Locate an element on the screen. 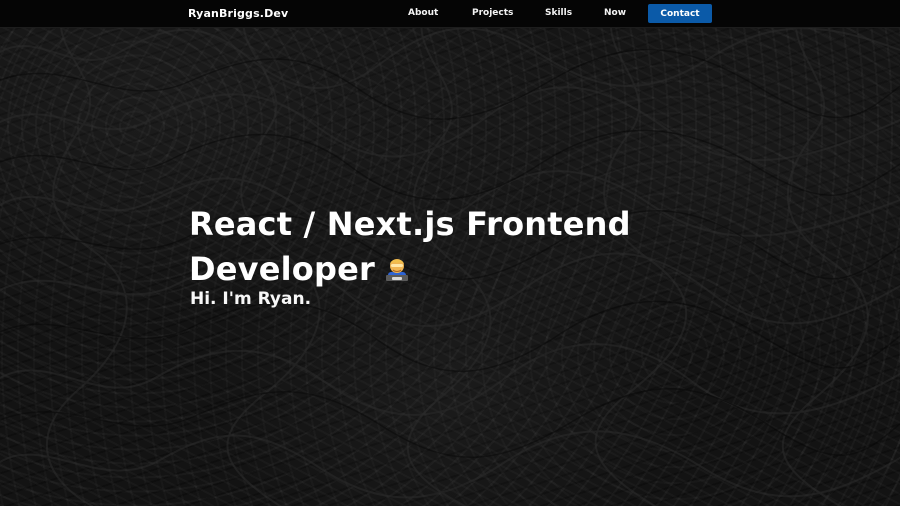  nav-about-link: About is located at coordinates (423, 13).